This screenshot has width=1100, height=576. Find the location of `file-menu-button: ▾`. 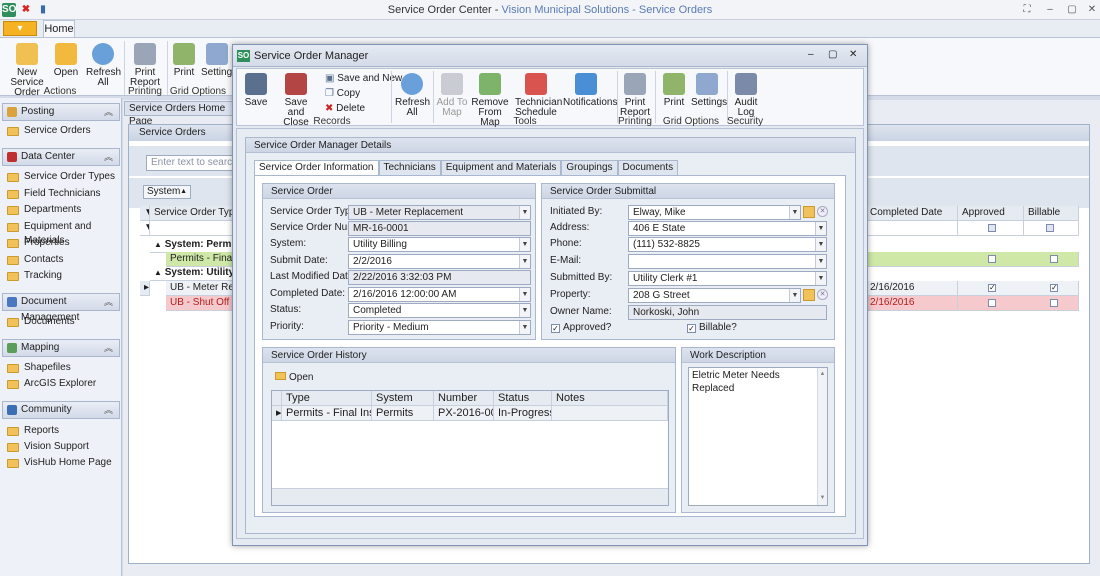

file-menu-button: ▾ is located at coordinates (20, 28).